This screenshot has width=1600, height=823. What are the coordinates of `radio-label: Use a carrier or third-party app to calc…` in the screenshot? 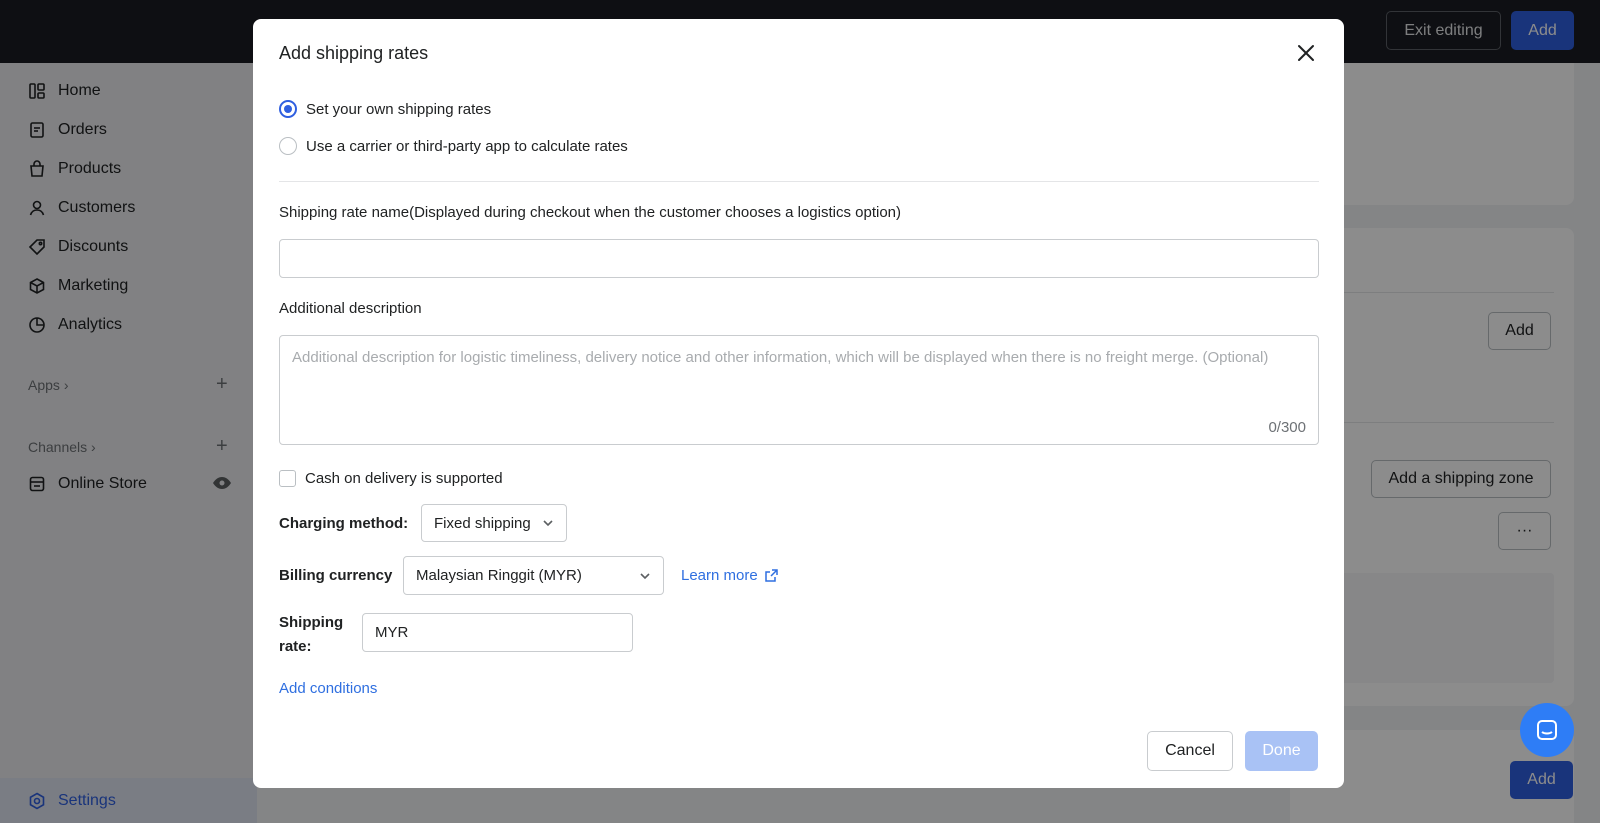 It's located at (467, 146).